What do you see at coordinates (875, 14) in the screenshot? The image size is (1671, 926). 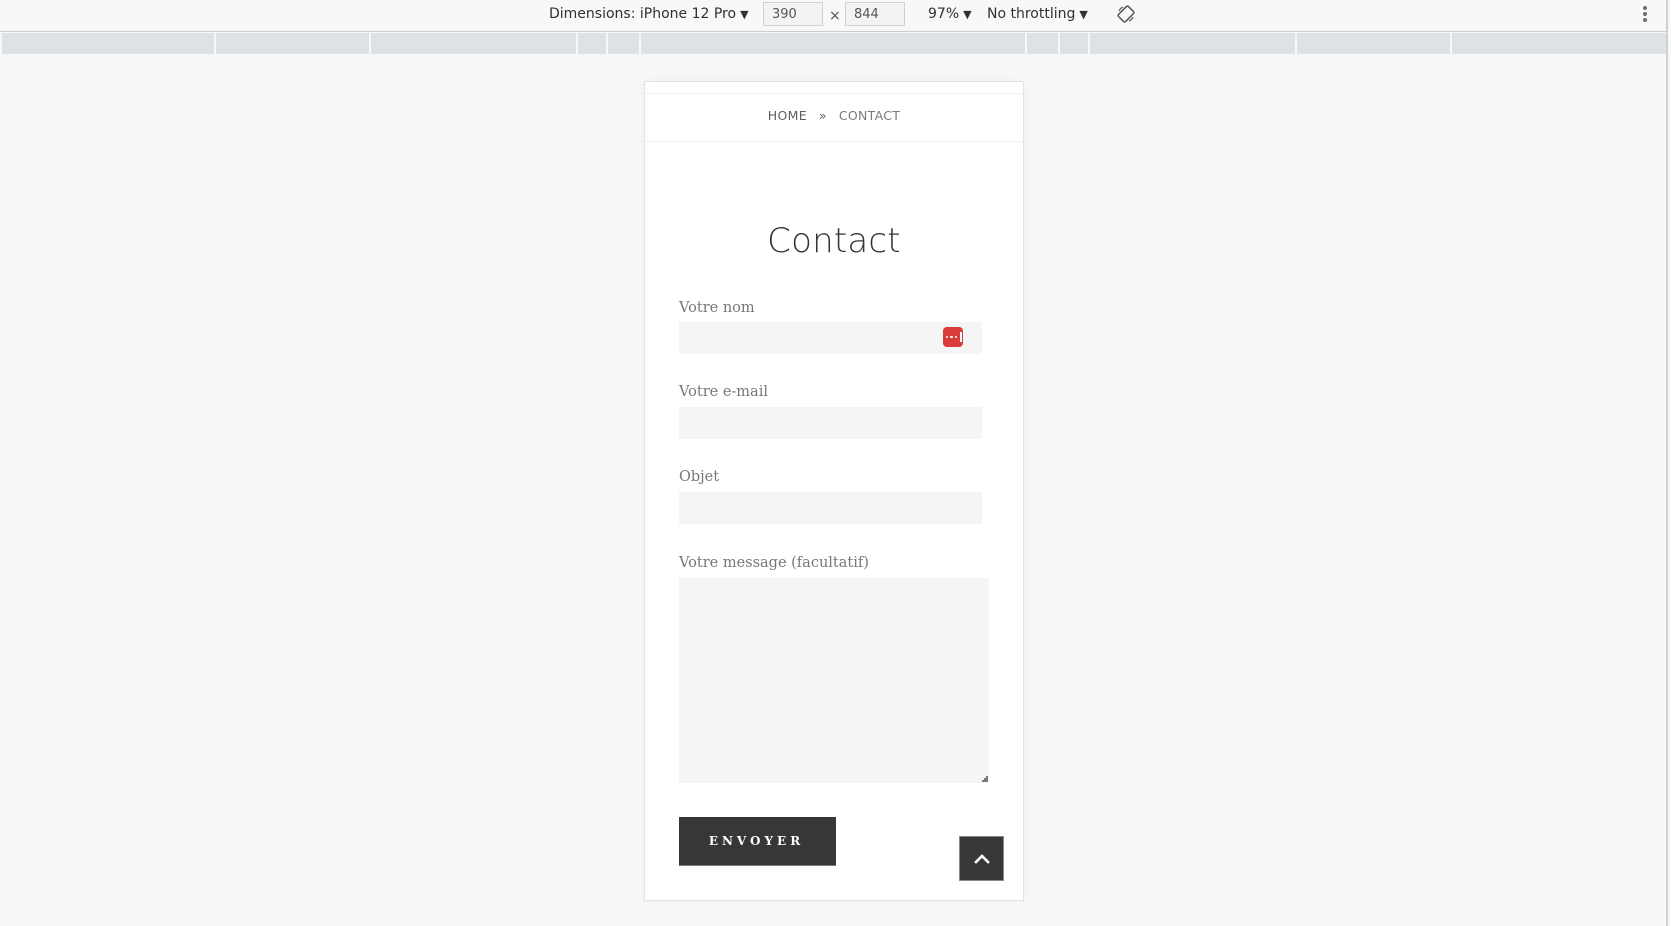 I see `viewport-height-input` at bounding box center [875, 14].